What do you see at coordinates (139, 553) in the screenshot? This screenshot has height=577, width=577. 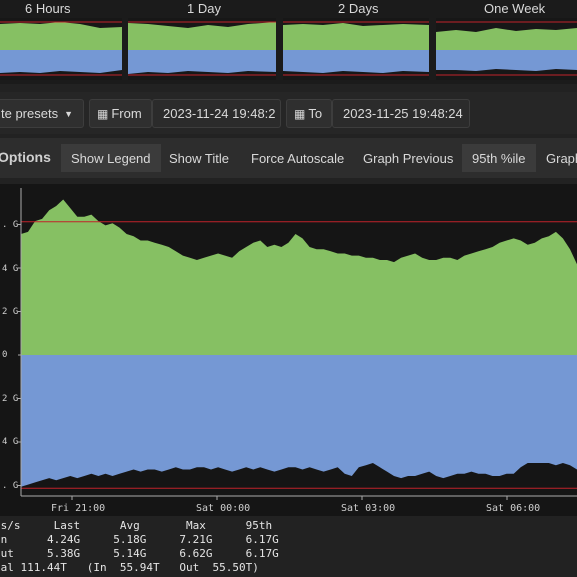 I see `legend-row-out: Out 5.38G 5.14G 6.62G 6.17G` at bounding box center [139, 553].